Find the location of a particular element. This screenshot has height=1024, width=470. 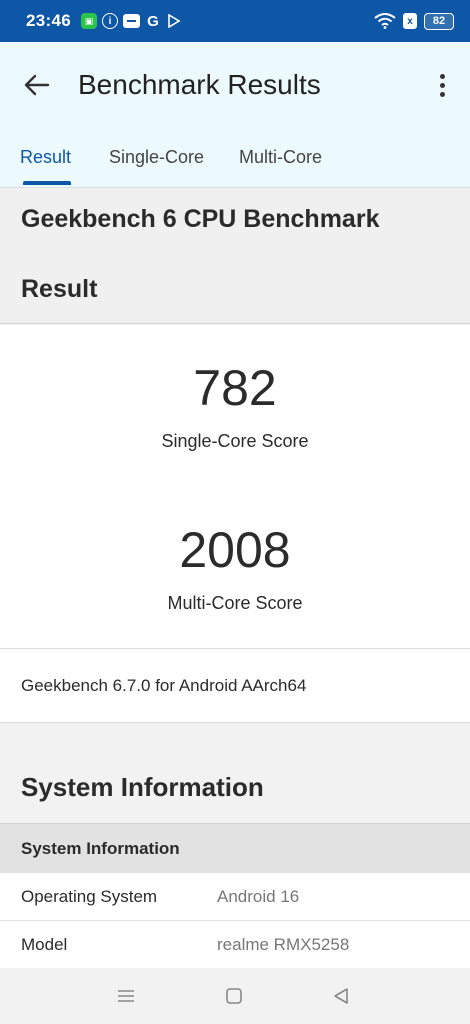

table-row: Model realme RMX5258 is located at coordinates (235, 945).